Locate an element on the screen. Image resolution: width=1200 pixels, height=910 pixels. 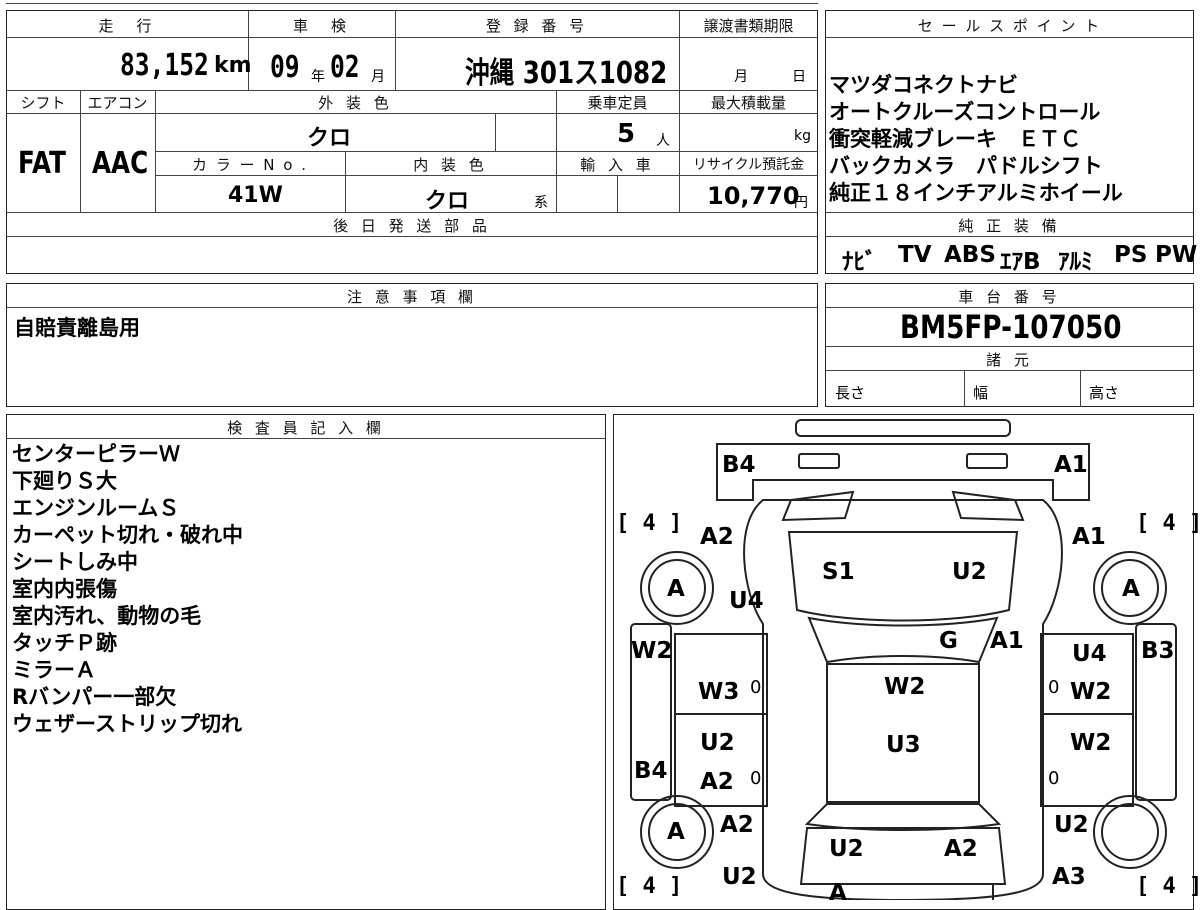
inspector-line: センターピラーＷ is located at coordinates (96, 454).